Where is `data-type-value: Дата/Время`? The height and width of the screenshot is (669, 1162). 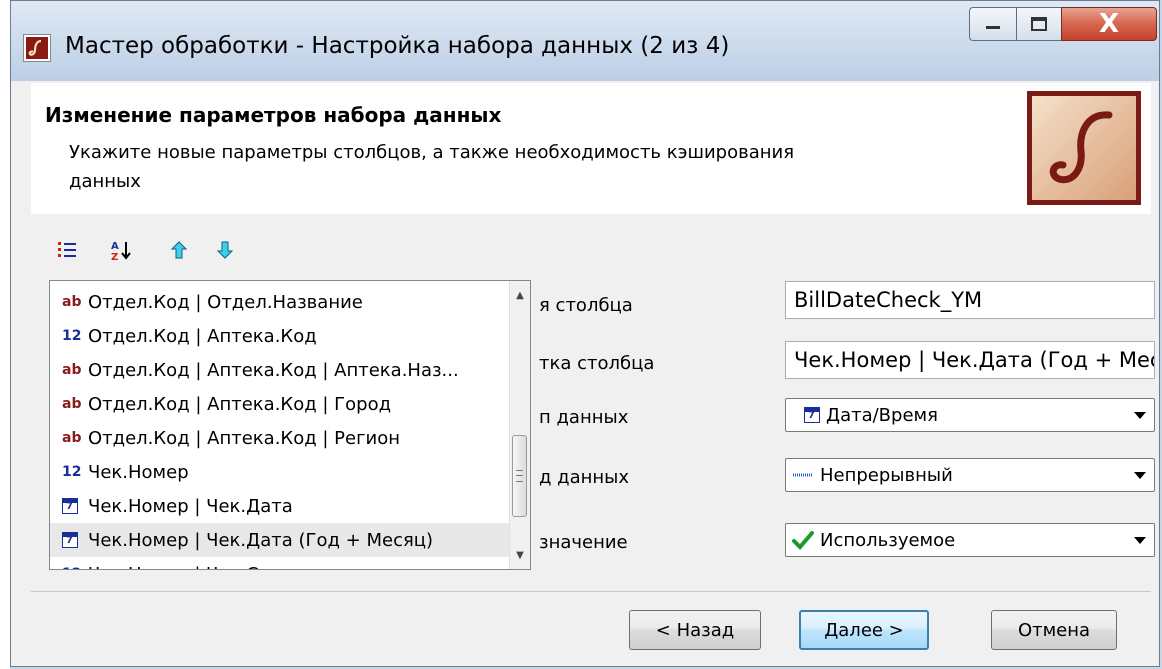
data-type-value: Дата/Время is located at coordinates (882, 415).